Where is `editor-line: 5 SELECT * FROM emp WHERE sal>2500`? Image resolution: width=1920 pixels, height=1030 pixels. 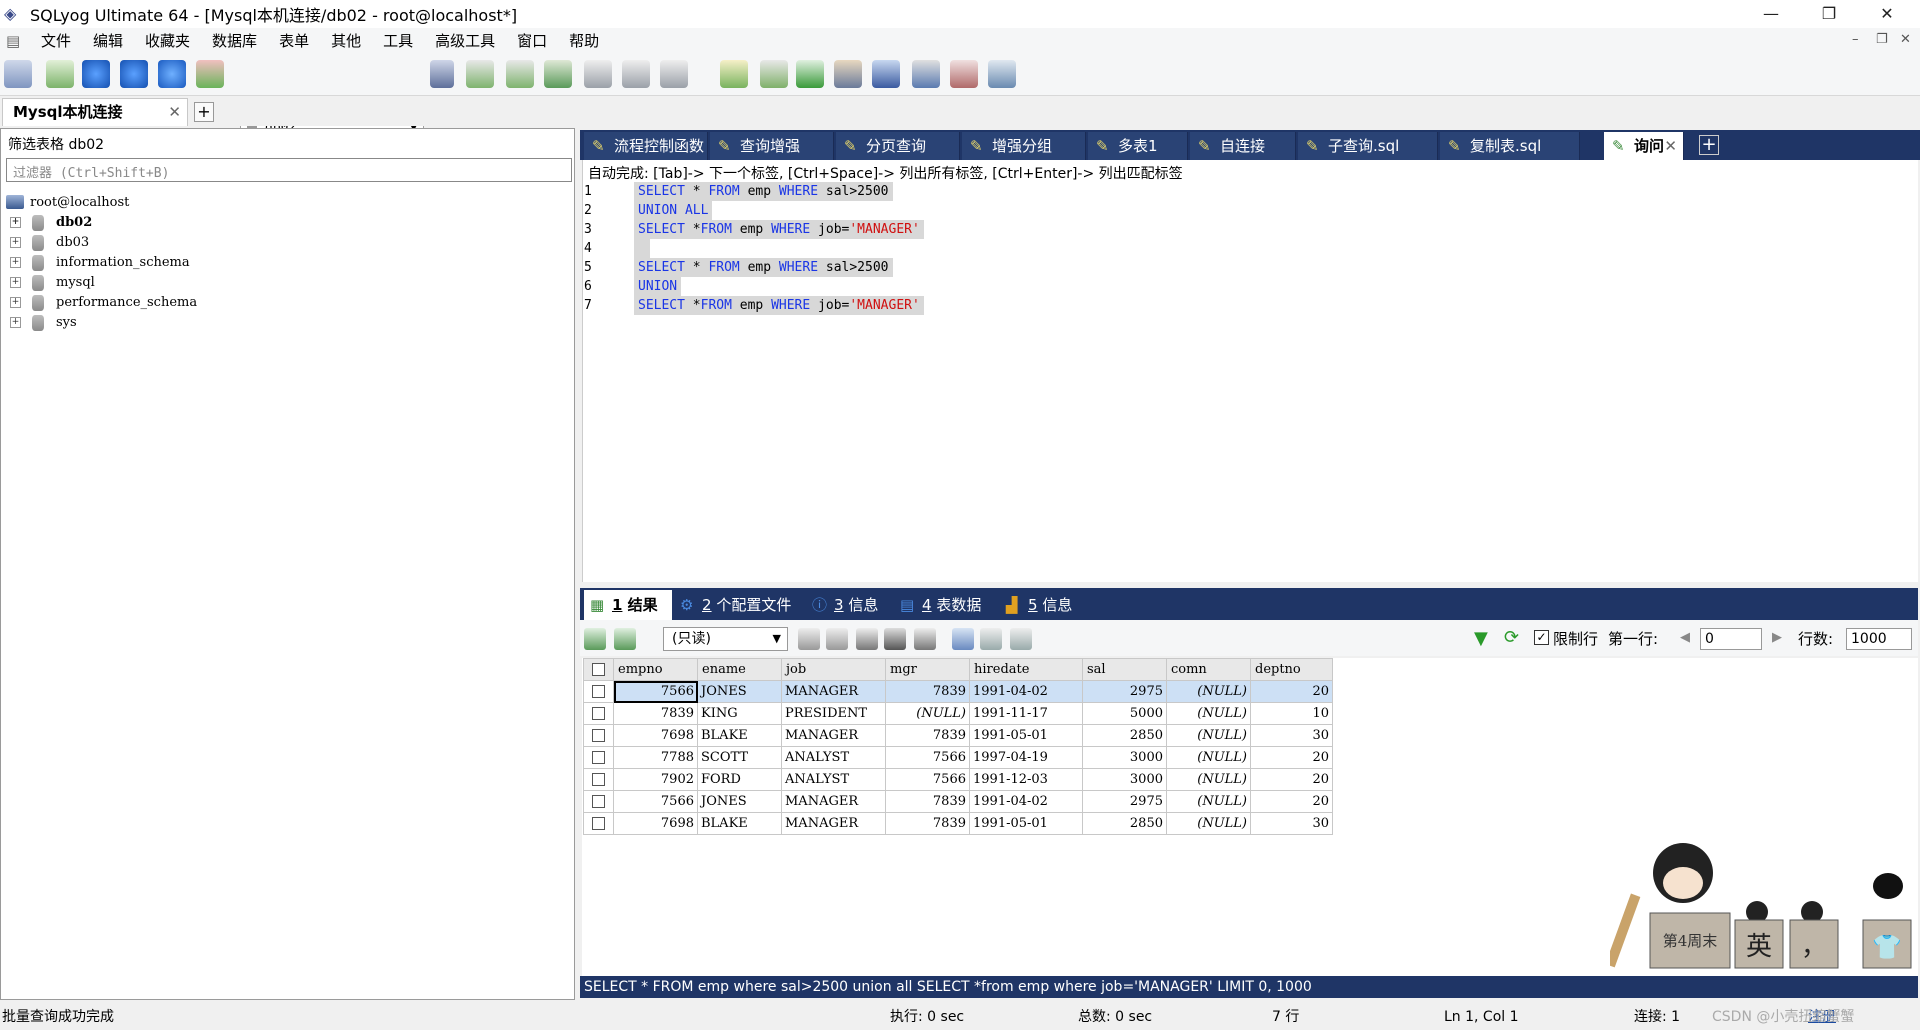 editor-line: 5 SELECT * FROM emp WHERE sal>2500 is located at coordinates (1250, 267).